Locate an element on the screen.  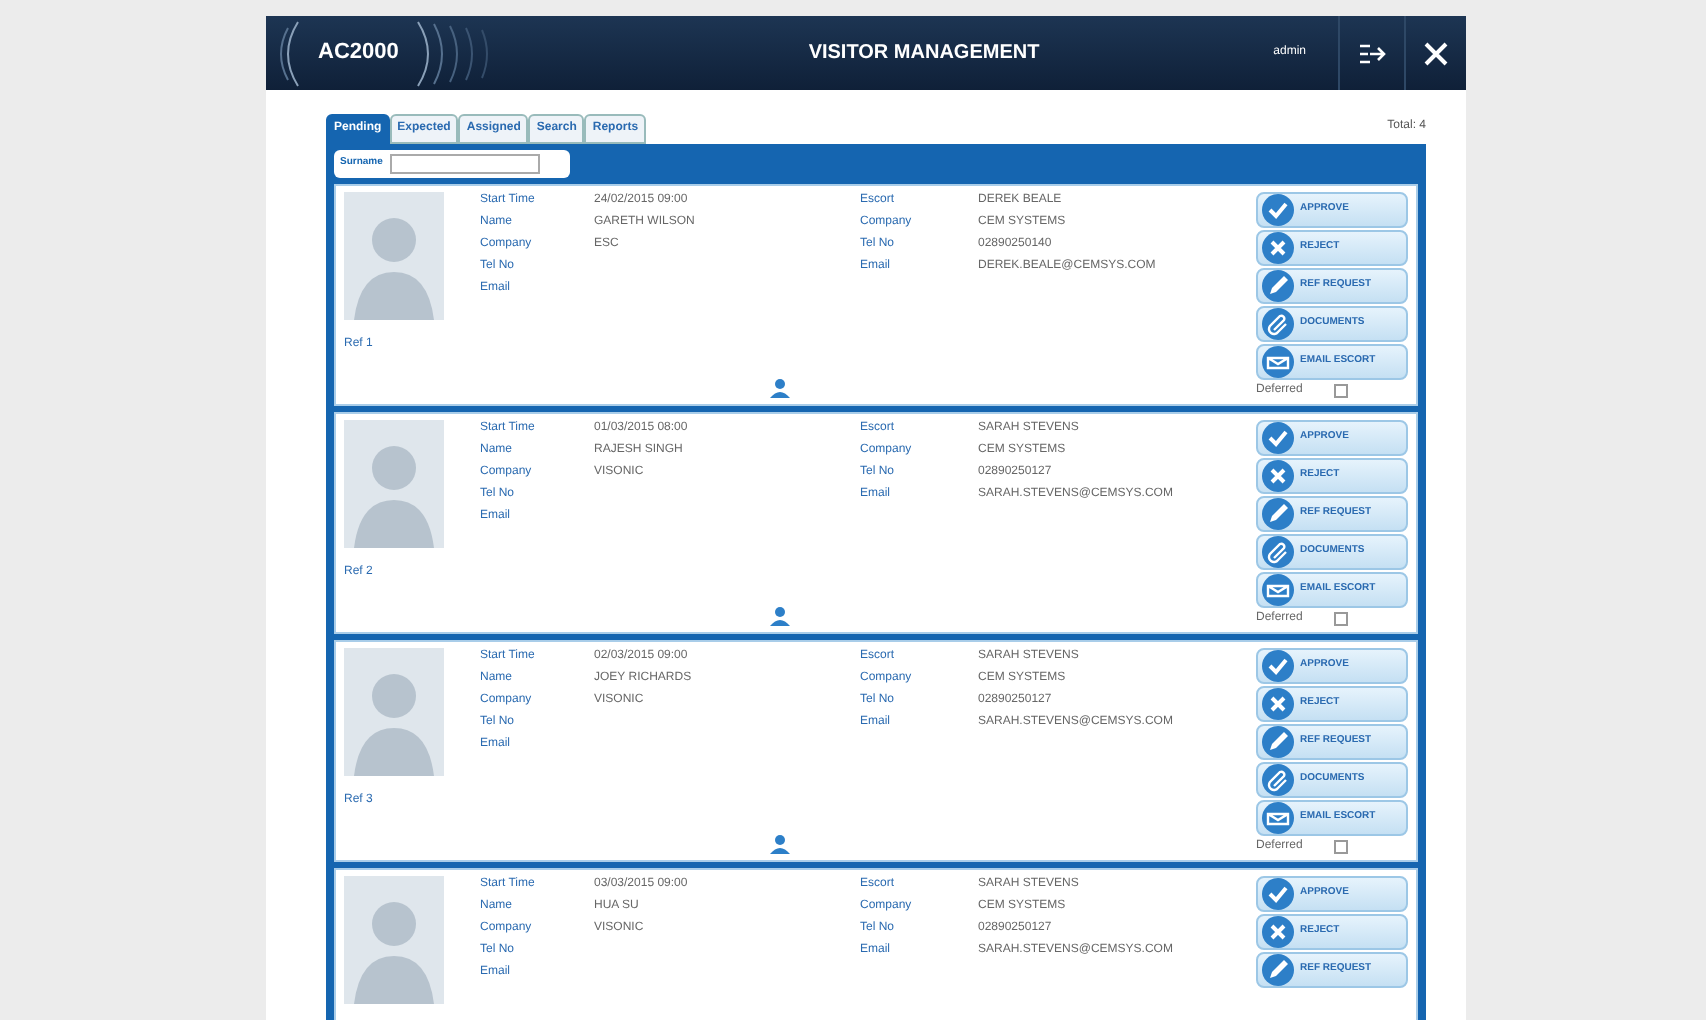
logo: AC2000 is located at coordinates (358, 53).